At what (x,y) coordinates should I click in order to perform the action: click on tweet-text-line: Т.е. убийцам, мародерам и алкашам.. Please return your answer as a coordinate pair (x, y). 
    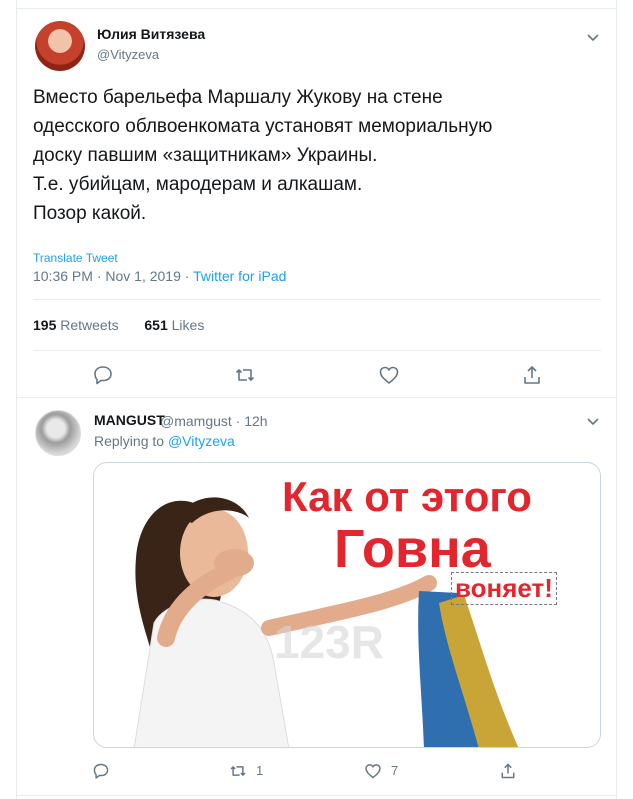
    Looking at the image, I should click on (198, 184).